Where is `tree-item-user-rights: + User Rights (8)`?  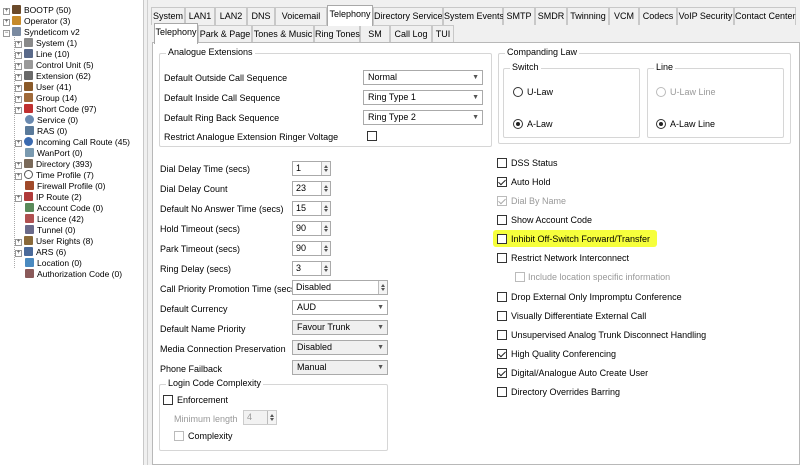
tree-item-user-rights: + User Rights (8) is located at coordinates (54, 241).